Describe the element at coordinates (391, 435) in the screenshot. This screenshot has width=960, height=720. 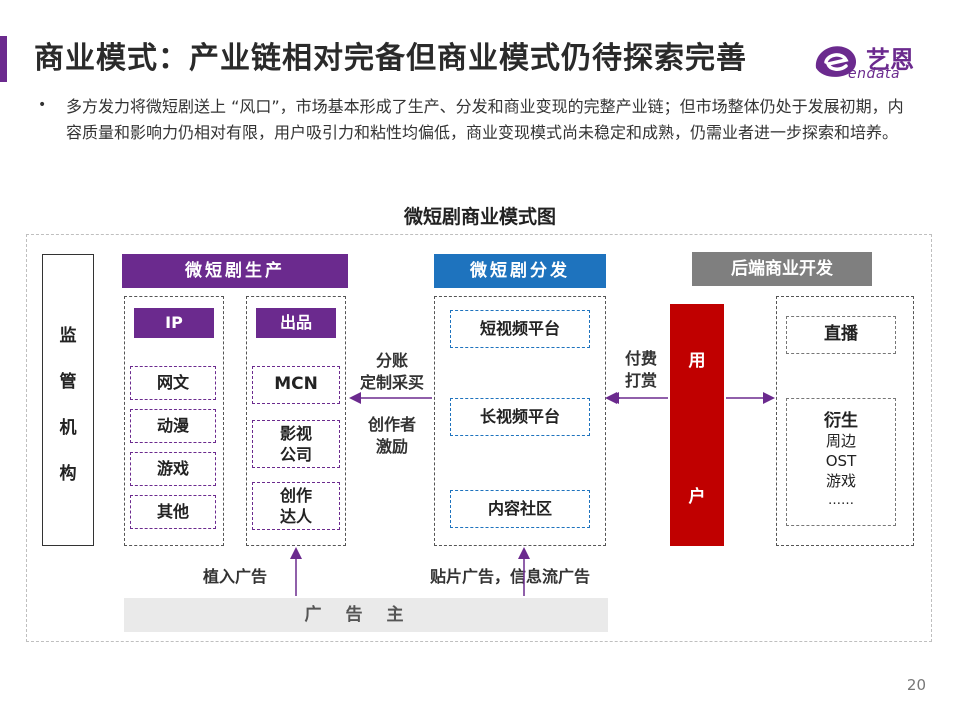
I see `flow-label-creator-incentive: 创作者 激励` at that location.